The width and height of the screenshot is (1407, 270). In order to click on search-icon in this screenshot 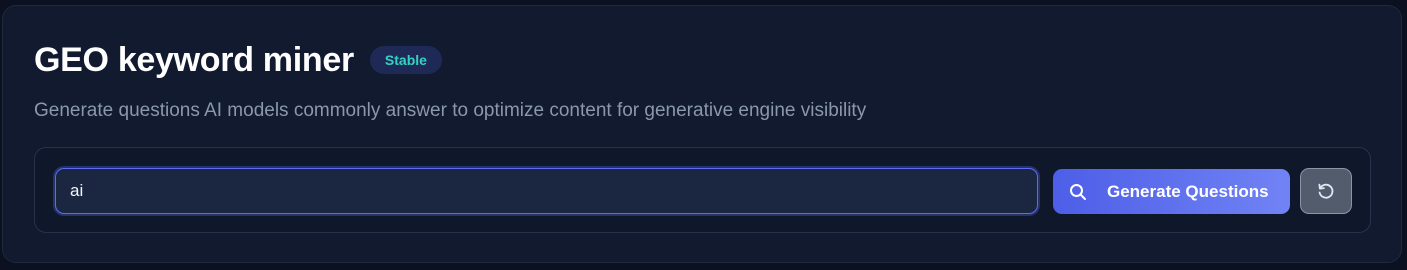, I will do `click(1078, 192)`.